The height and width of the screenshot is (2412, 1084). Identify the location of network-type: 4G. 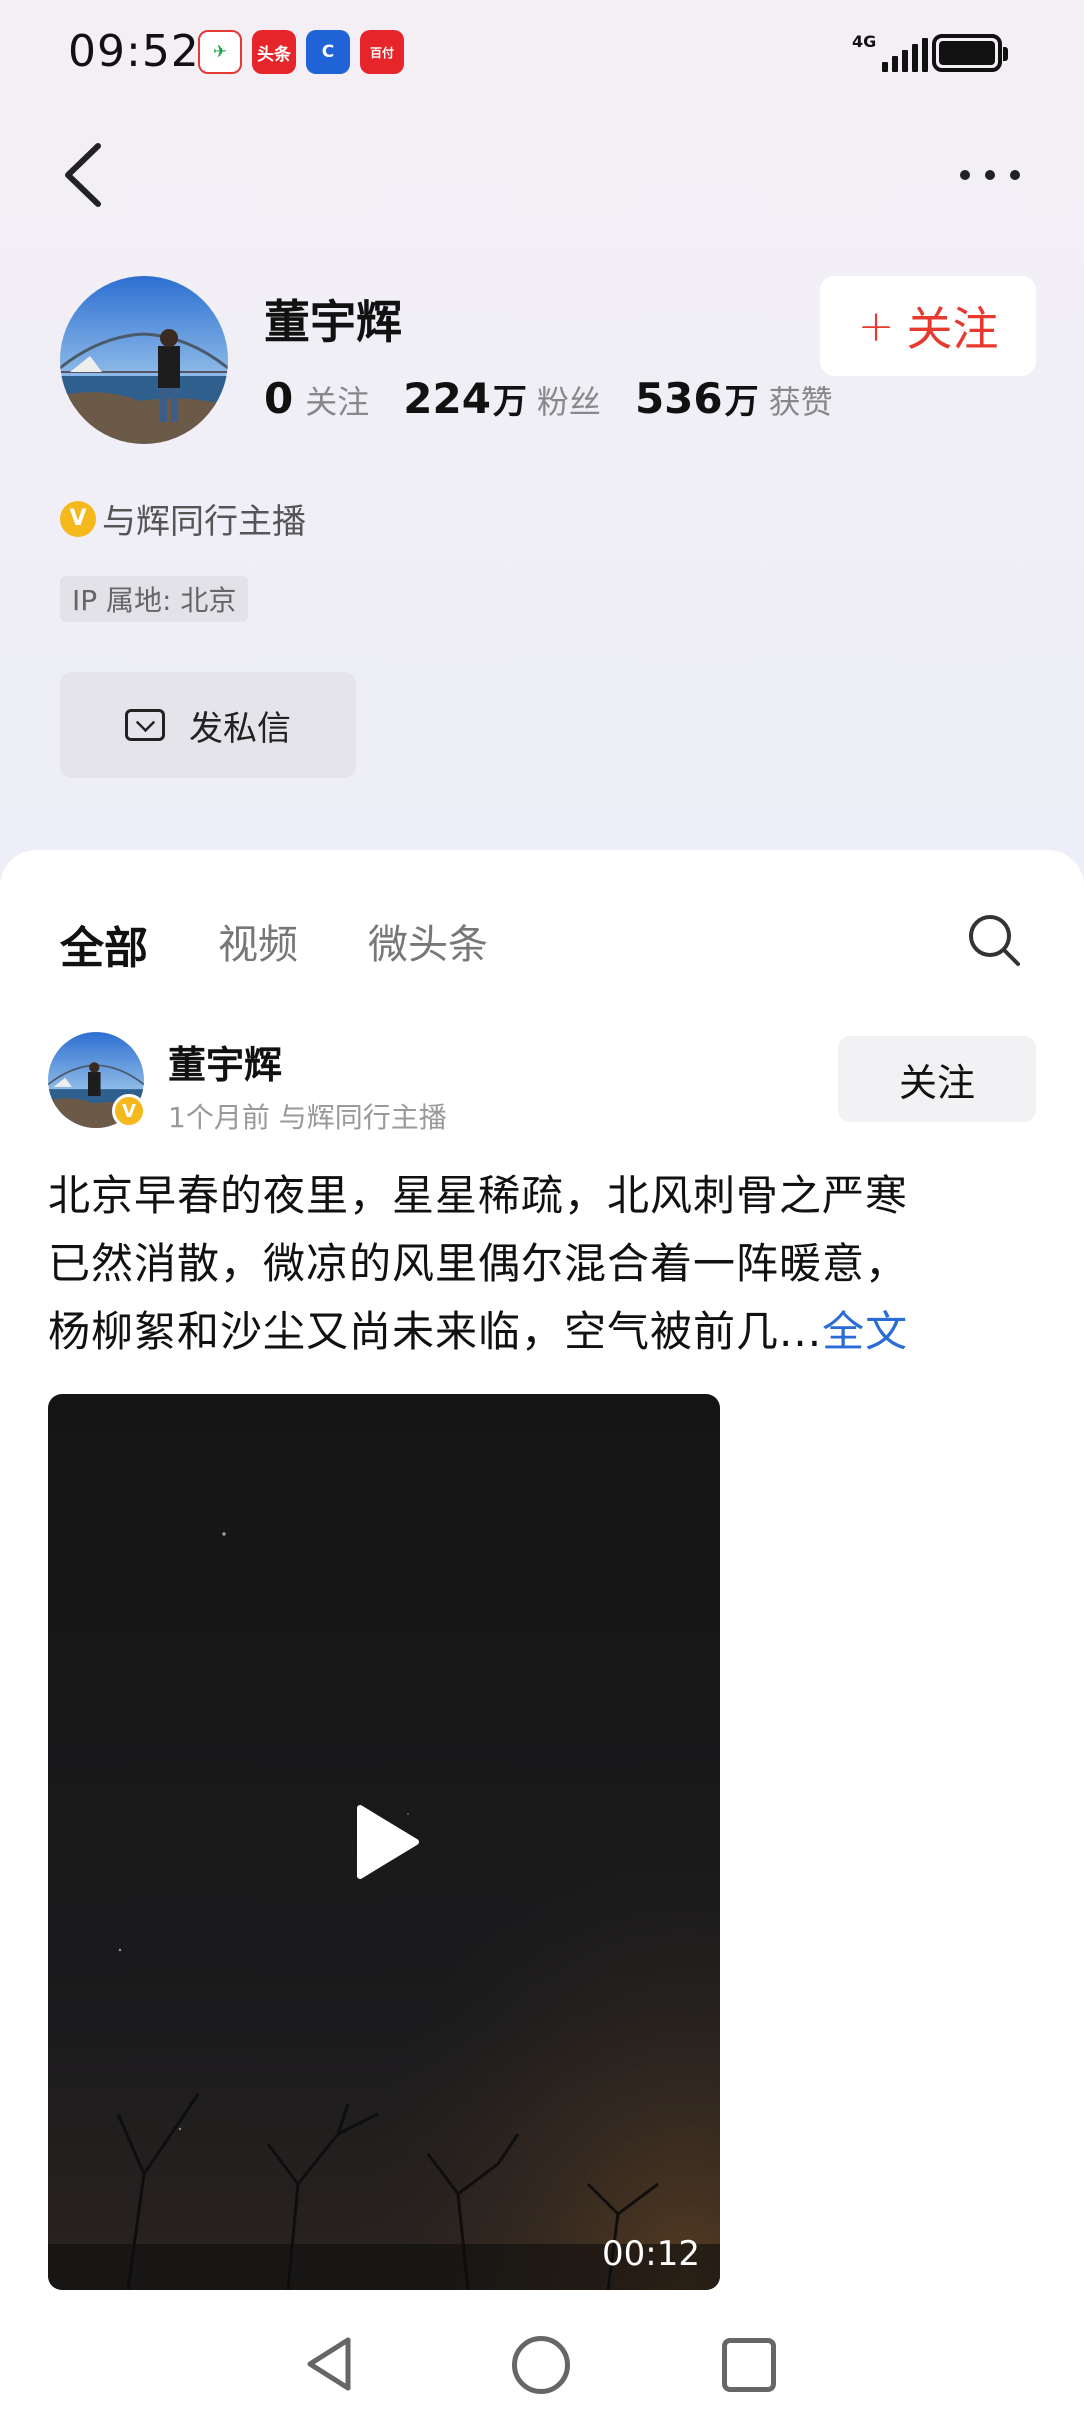
(864, 41).